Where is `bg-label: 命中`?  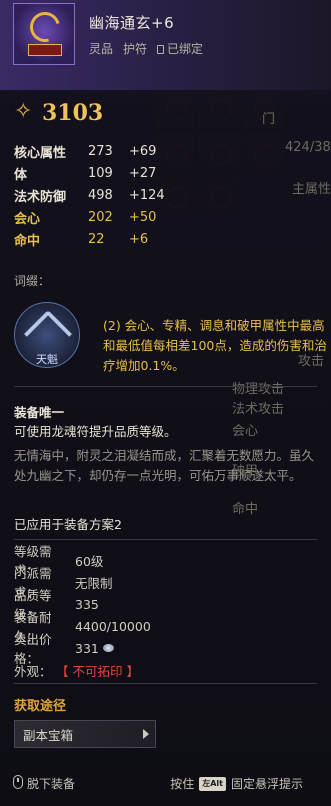 bg-label: 命中 is located at coordinates (245, 509).